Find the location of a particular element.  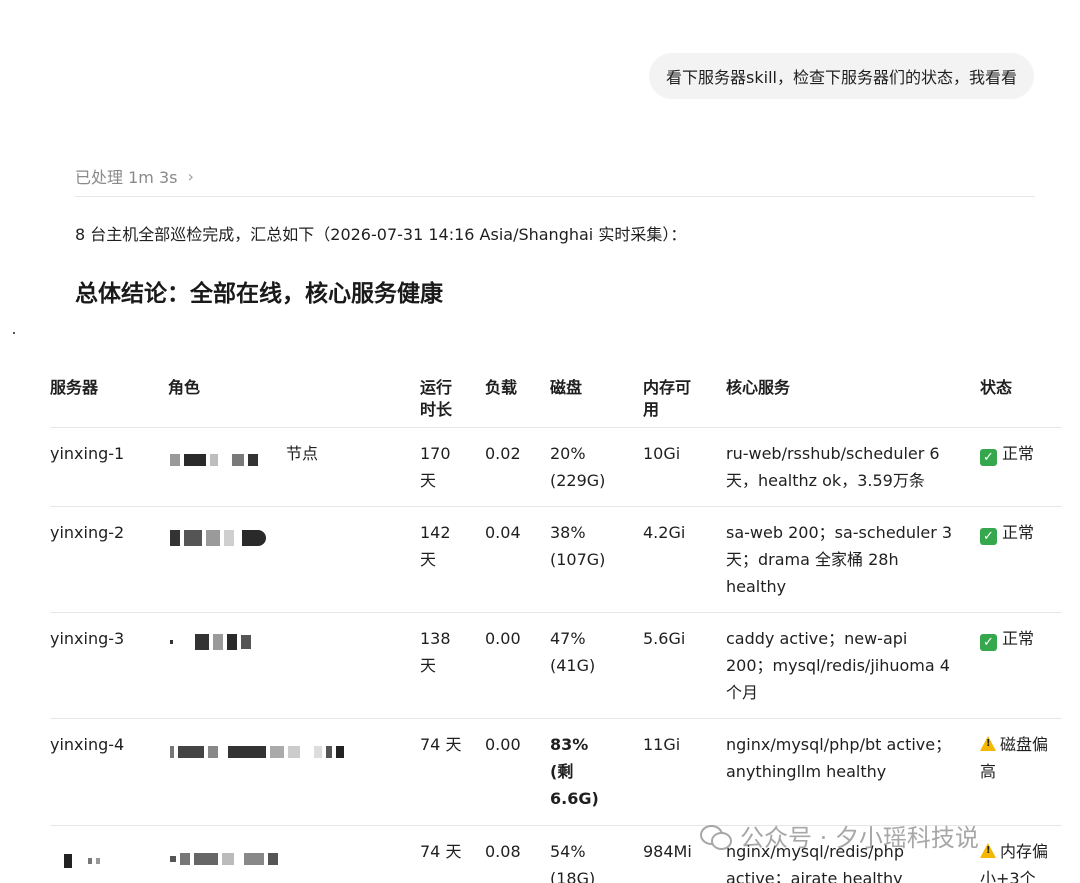

user-message-text: 看下服务器skill，检查下服务器们的状态，我看看 is located at coordinates (841, 77).